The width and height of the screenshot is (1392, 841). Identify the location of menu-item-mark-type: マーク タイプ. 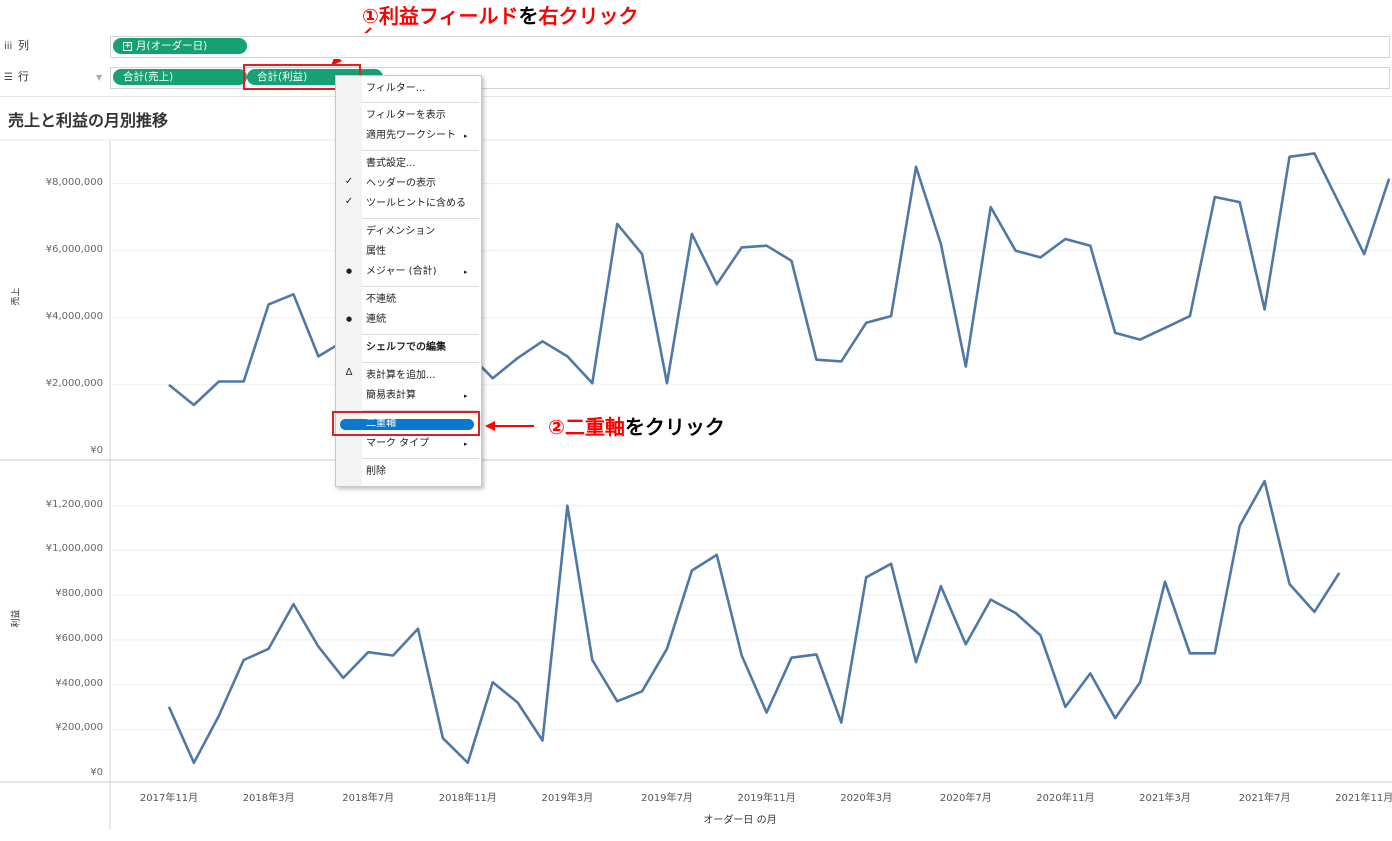
(397, 444).